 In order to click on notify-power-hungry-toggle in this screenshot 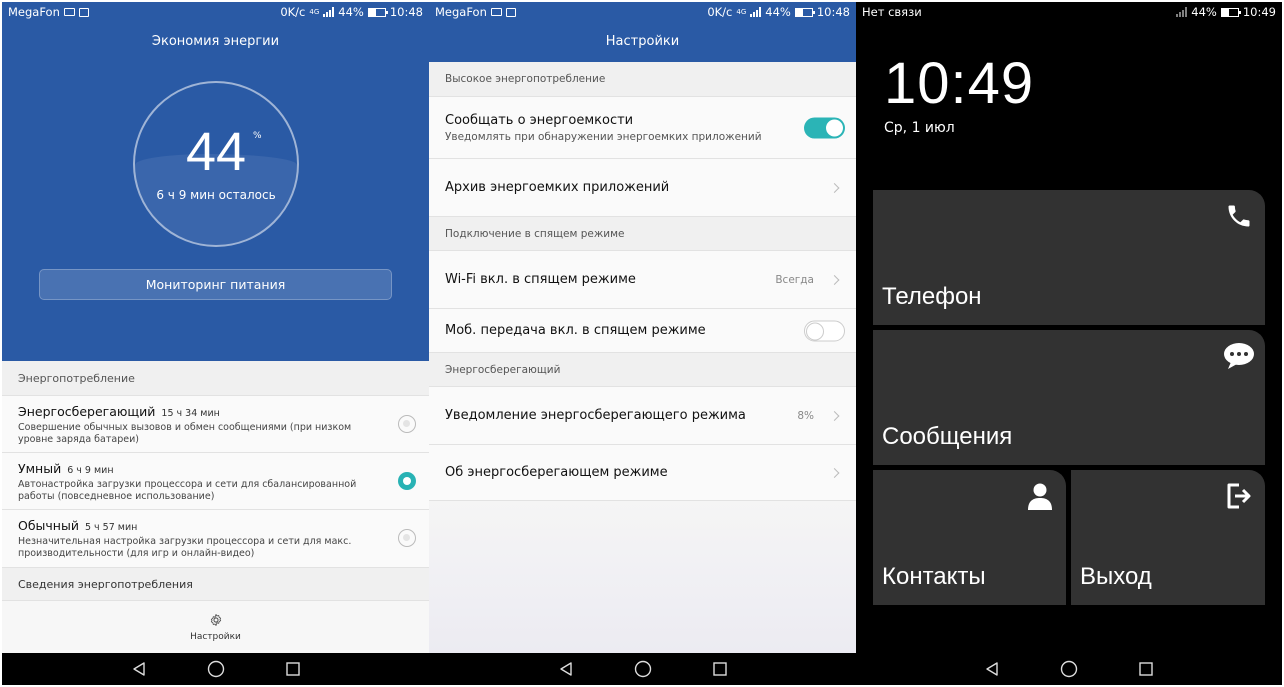, I will do `click(824, 127)`.